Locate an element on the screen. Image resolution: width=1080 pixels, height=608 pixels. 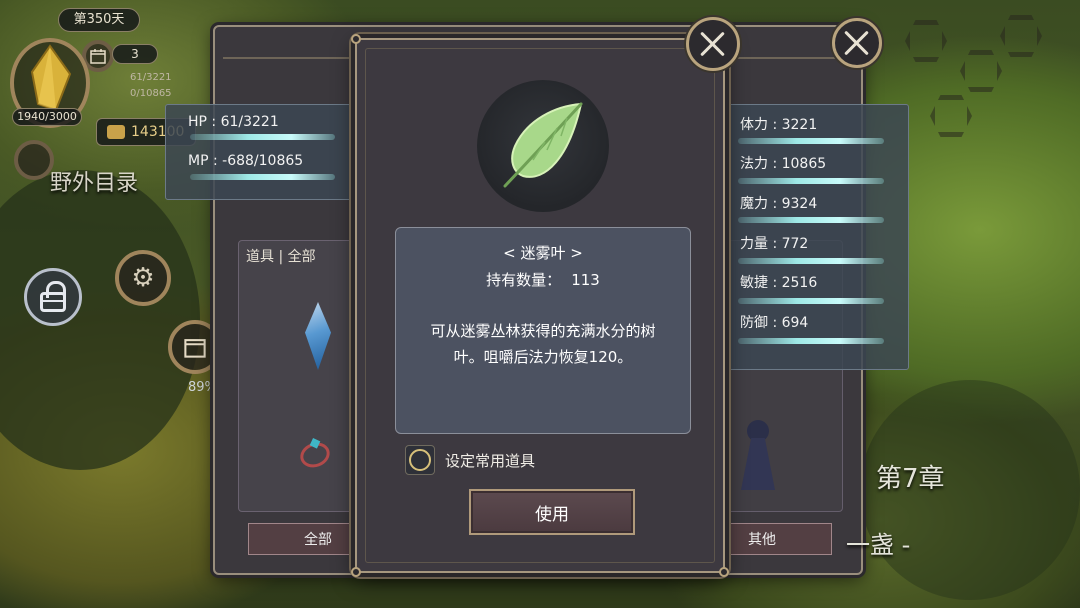
day-counter: 第350天 is located at coordinates (99, 20).